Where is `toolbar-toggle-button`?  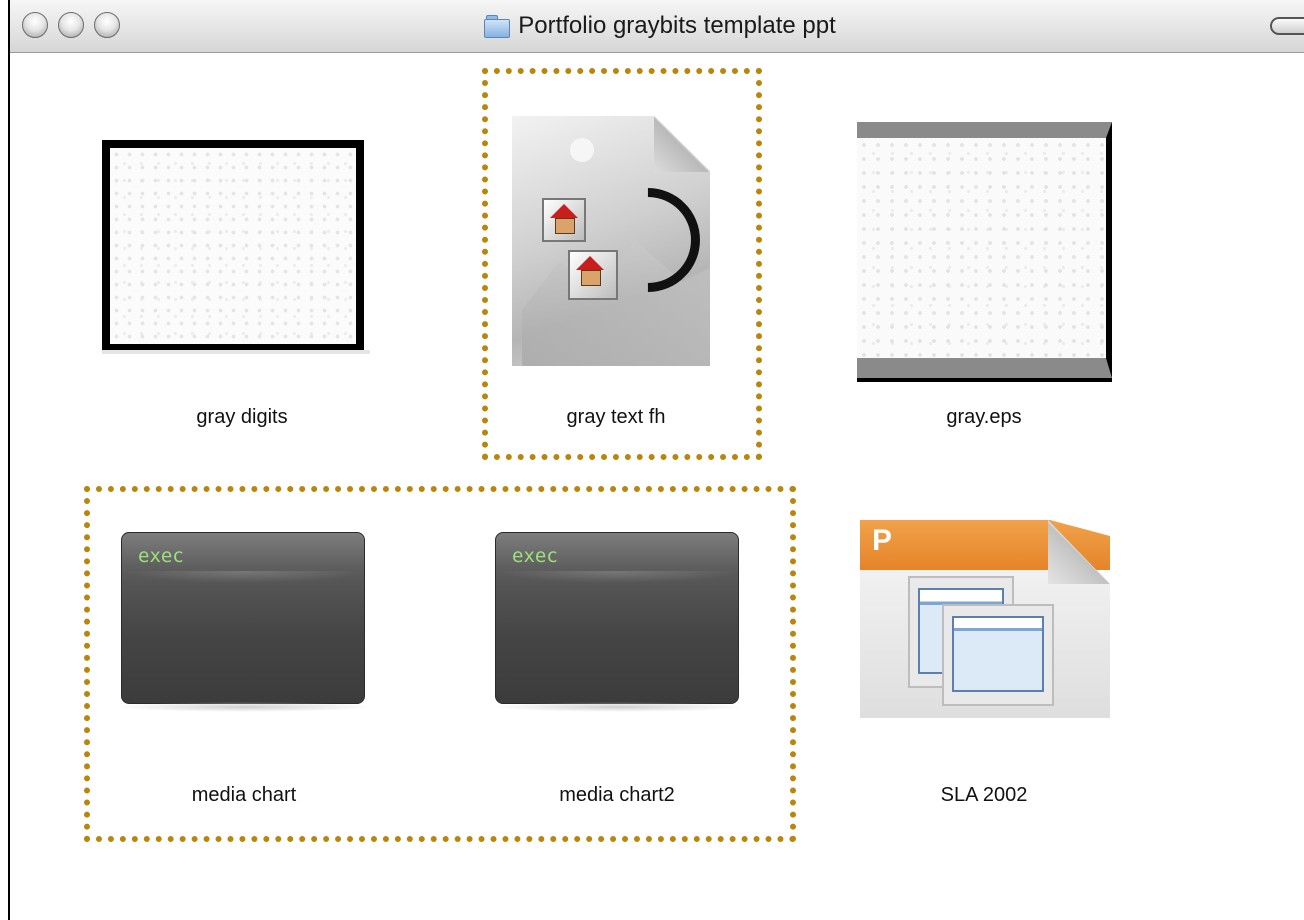
toolbar-toggle-button is located at coordinates (1287, 26).